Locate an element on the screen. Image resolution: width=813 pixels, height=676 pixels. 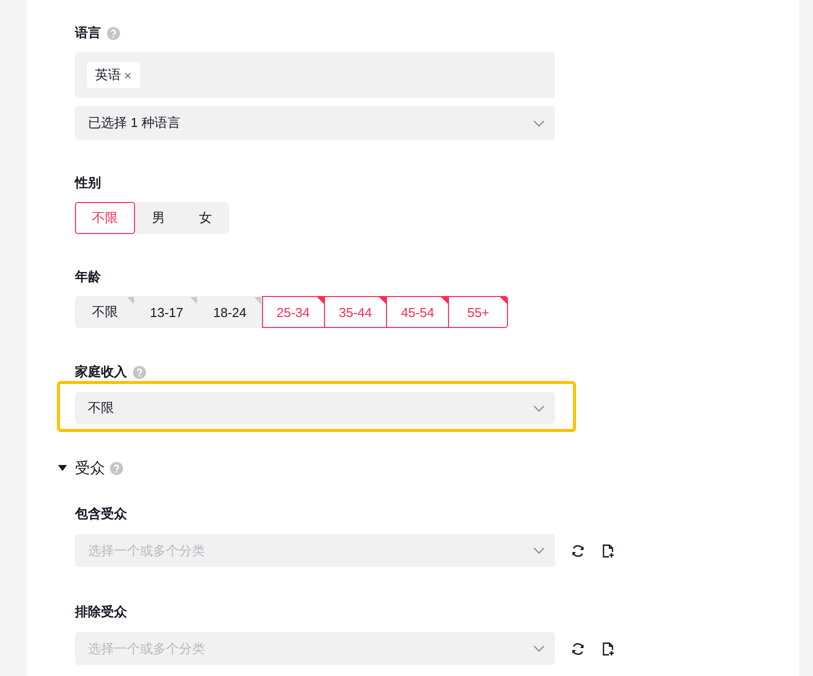
language-dropdown: 已选择 1 种语言 is located at coordinates (315, 123).